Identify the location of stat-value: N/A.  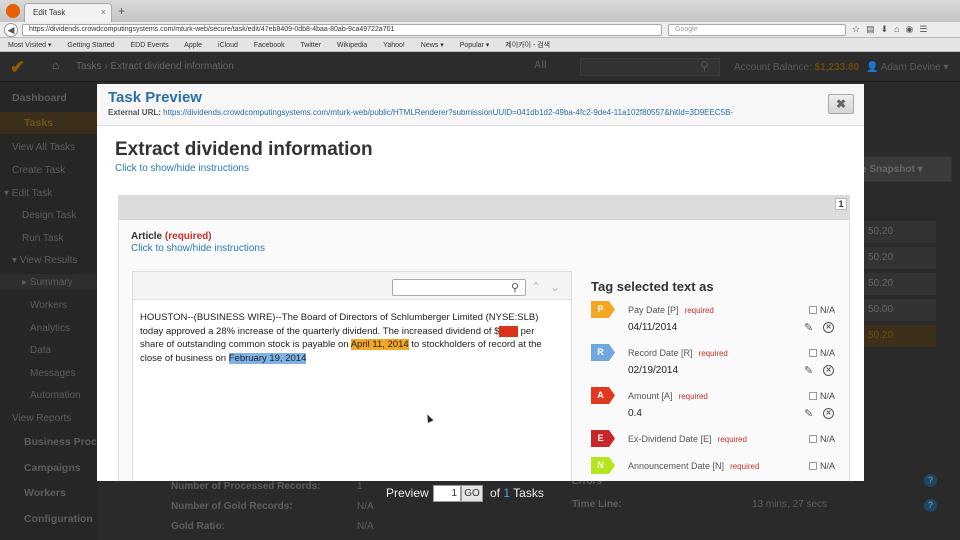
(365, 506).